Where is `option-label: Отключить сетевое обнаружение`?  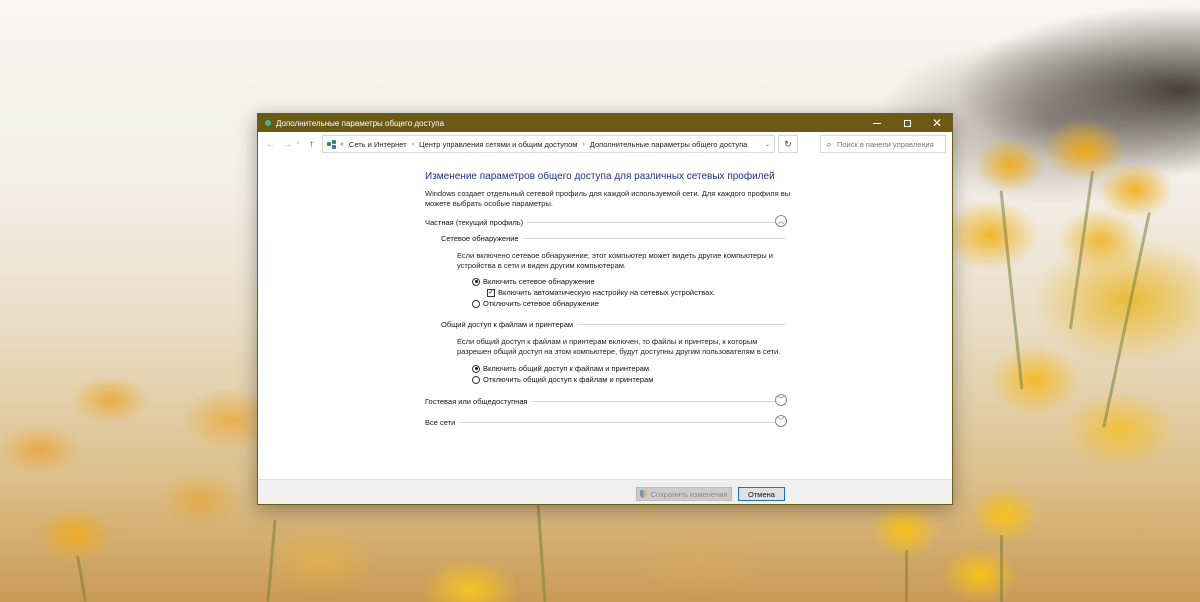
option-label: Отключить сетевое обнаружение is located at coordinates (541, 303).